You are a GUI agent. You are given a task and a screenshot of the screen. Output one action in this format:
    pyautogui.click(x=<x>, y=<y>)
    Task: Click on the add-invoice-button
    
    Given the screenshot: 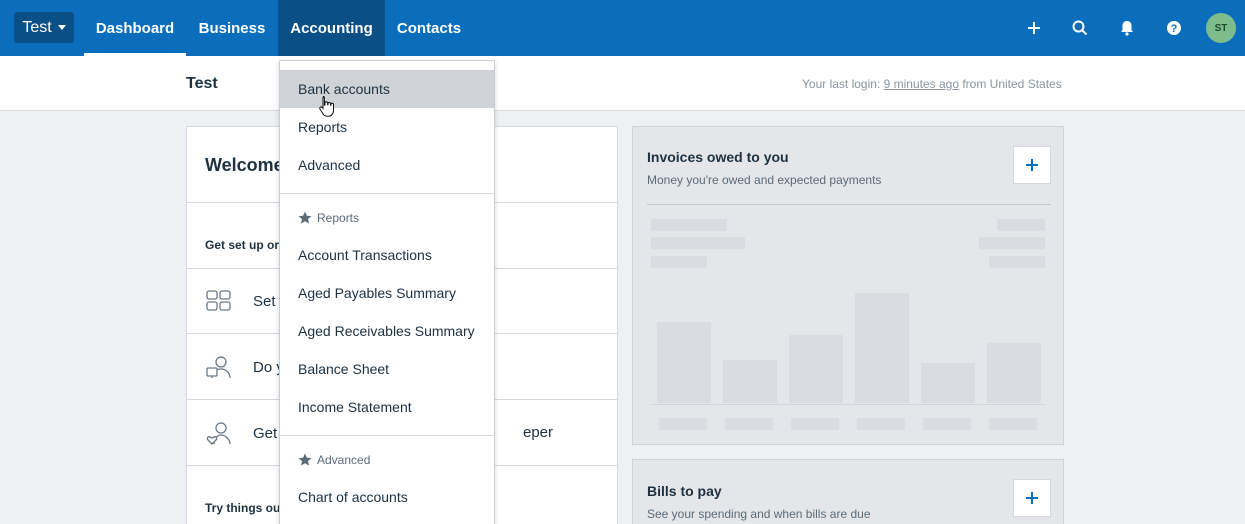 What is the action you would take?
    pyautogui.click(x=1032, y=165)
    